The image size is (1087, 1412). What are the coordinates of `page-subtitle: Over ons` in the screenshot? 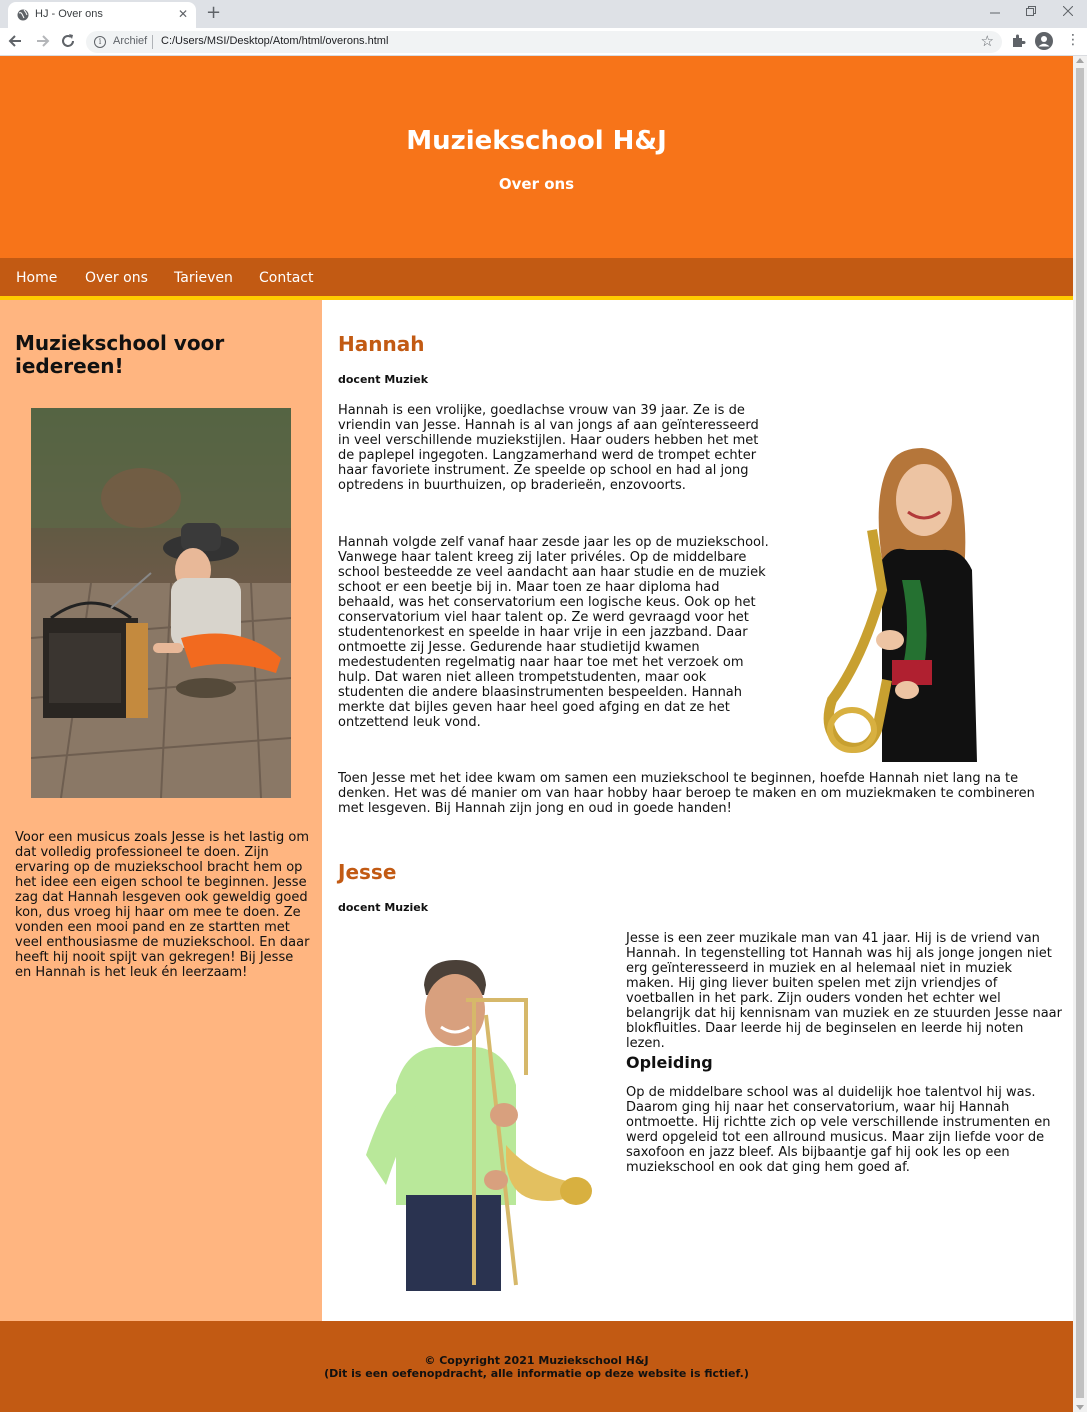 It's located at (536, 184).